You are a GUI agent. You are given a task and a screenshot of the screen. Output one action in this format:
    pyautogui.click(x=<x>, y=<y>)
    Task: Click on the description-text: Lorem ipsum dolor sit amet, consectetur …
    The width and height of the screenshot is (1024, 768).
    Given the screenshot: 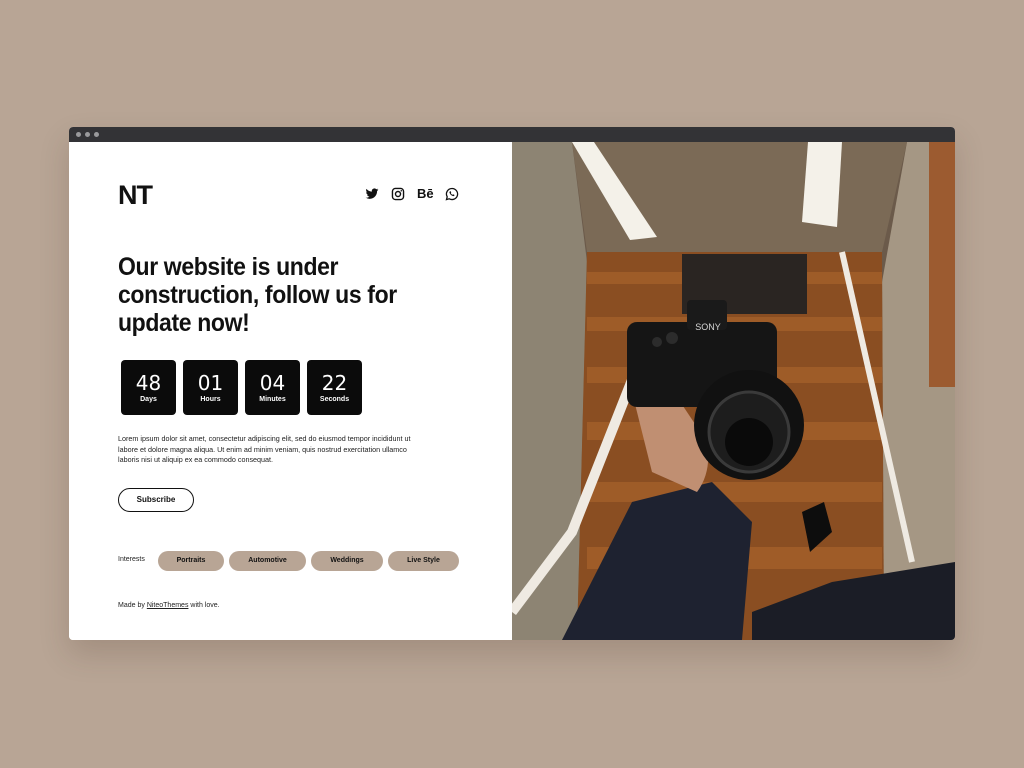 What is the action you would take?
    pyautogui.click(x=264, y=449)
    